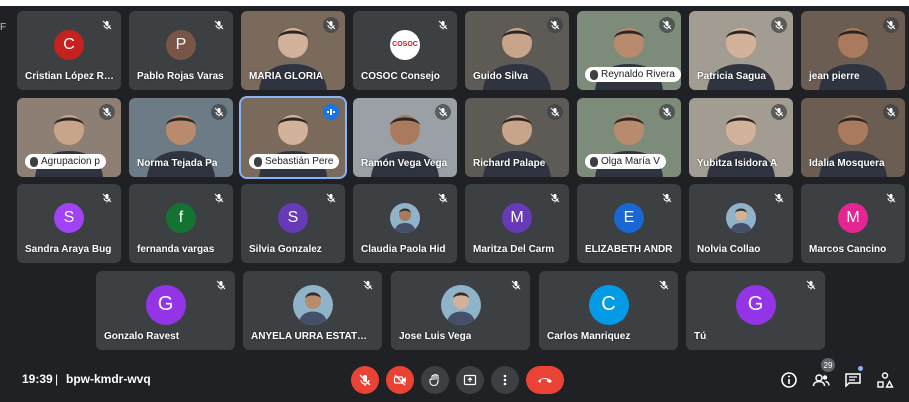 The height and width of the screenshot is (402, 909). Describe the element at coordinates (517, 50) in the screenshot. I see `participant-tile: Guido Silva` at that location.